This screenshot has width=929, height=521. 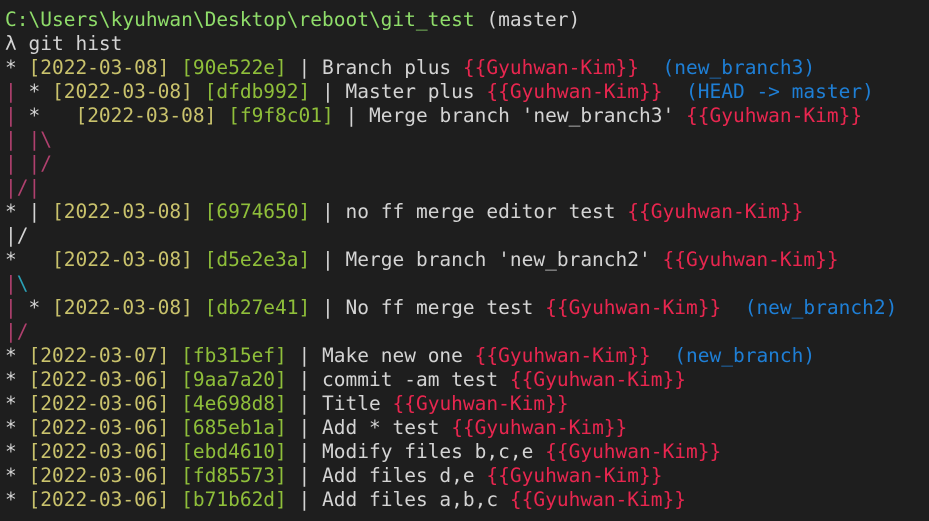 What do you see at coordinates (498, 259) in the screenshot?
I see `commit-message: Merge branch 'new_branch2'` at bounding box center [498, 259].